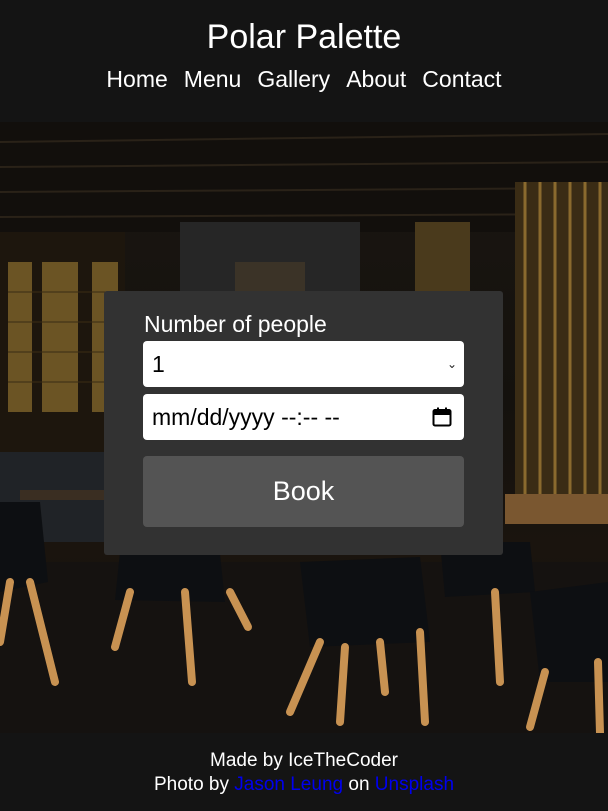 The height and width of the screenshot is (811, 608). I want to click on datetime-input: mm/dd/yyyy --:-- --, so click(303, 417).